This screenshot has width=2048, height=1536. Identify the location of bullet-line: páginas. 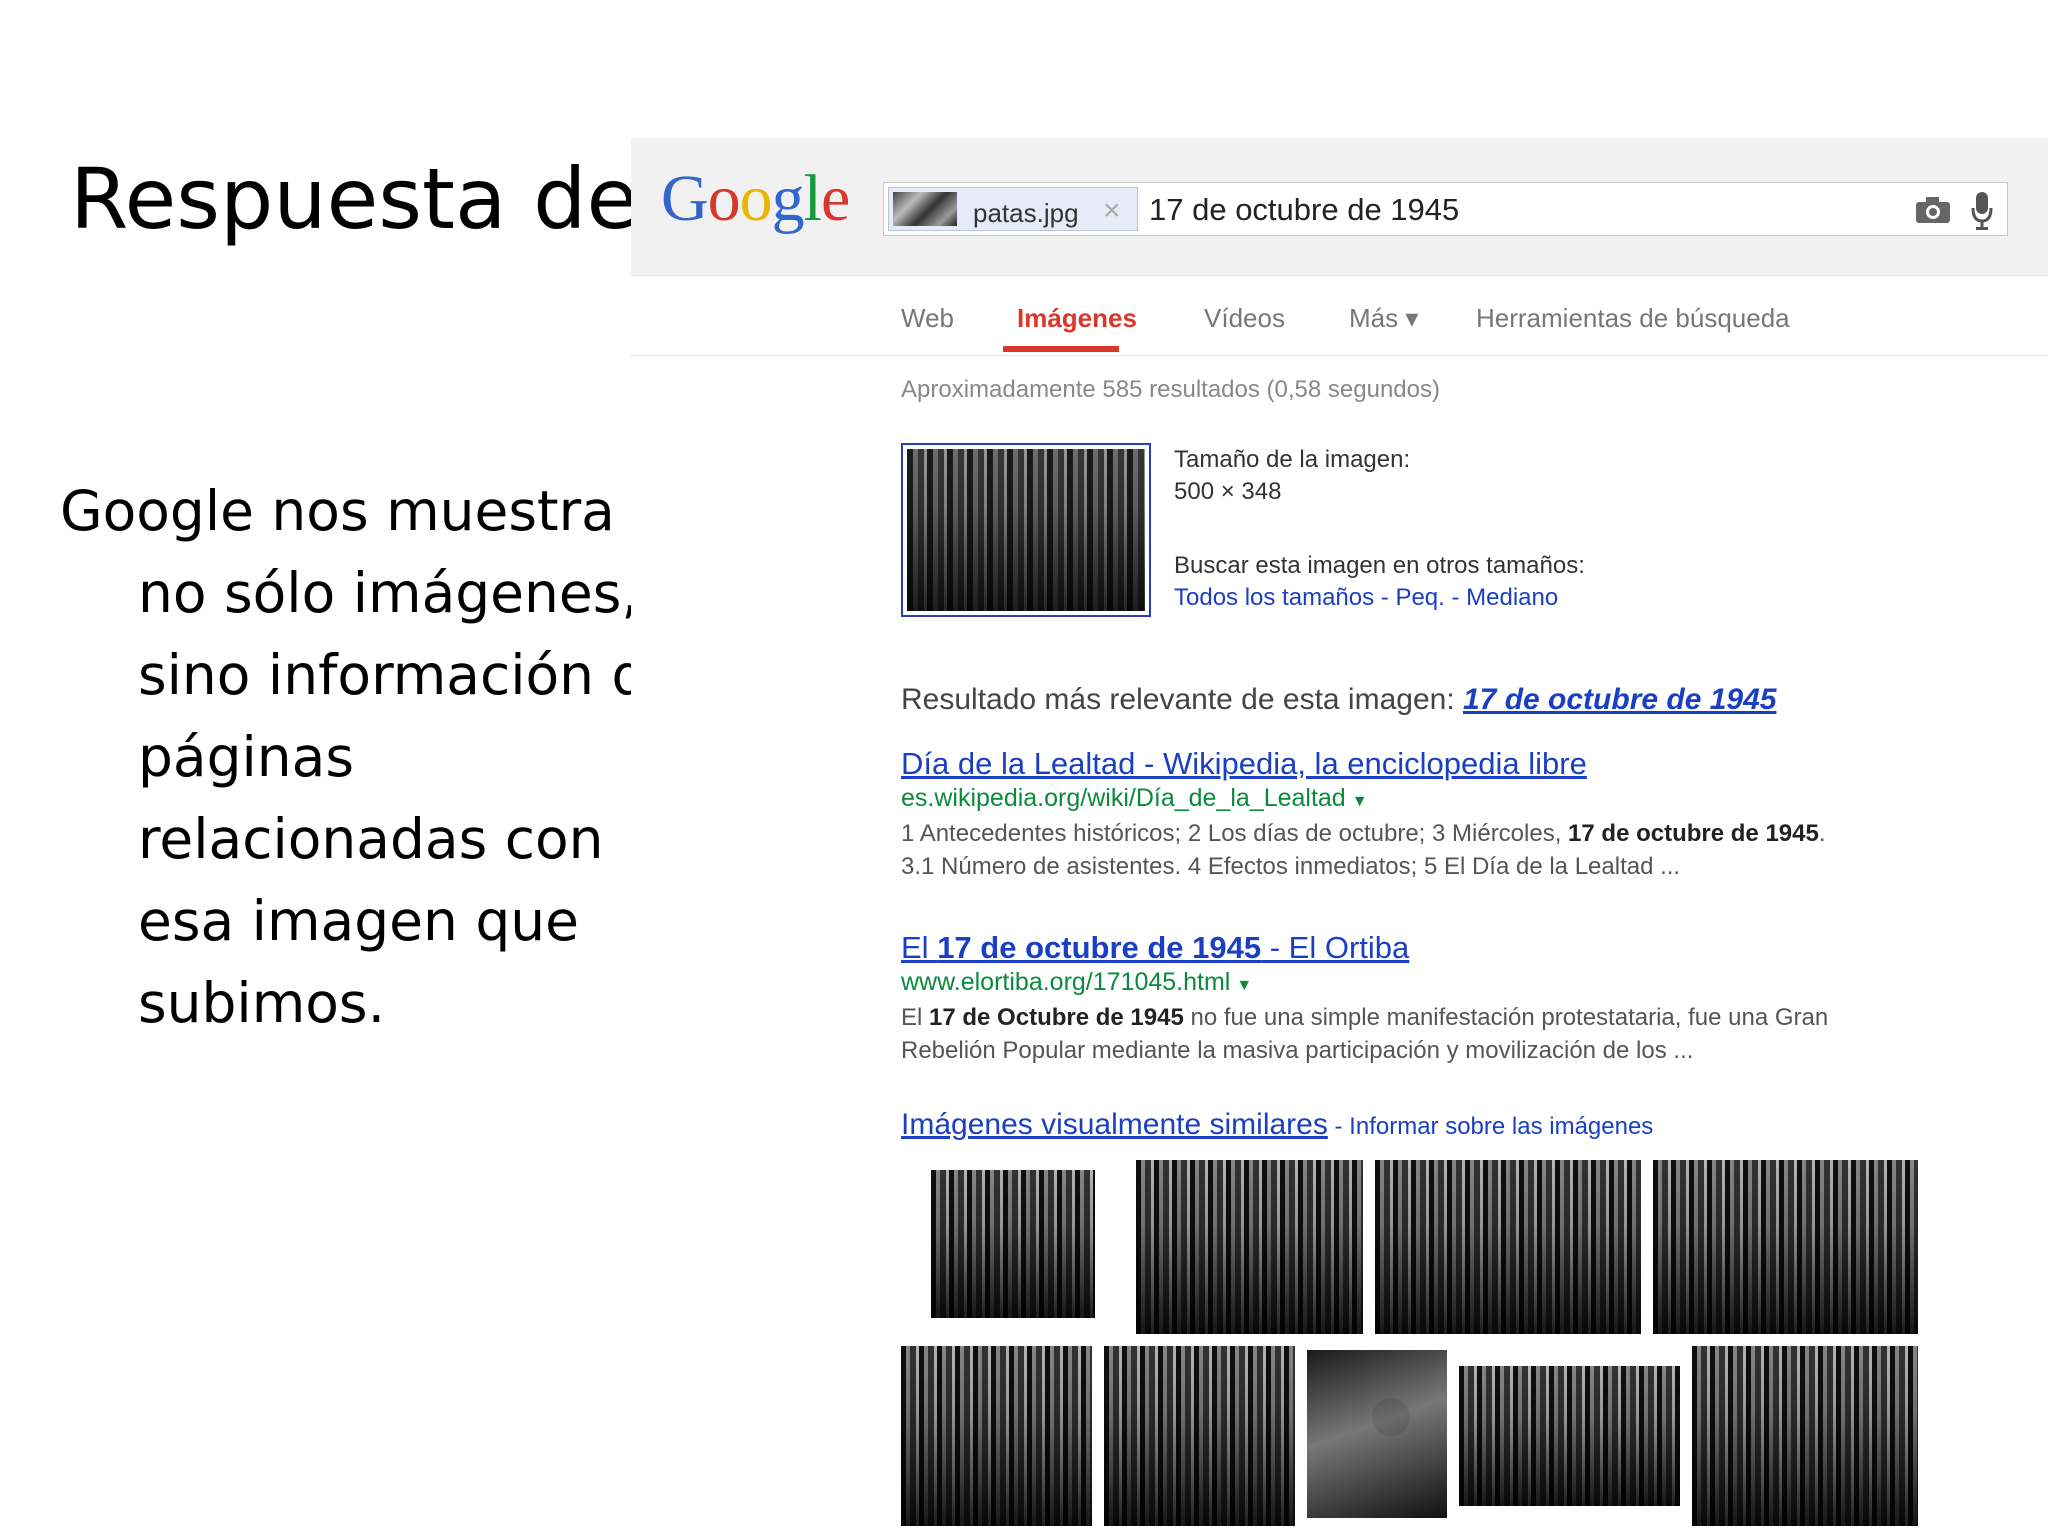
(246, 757).